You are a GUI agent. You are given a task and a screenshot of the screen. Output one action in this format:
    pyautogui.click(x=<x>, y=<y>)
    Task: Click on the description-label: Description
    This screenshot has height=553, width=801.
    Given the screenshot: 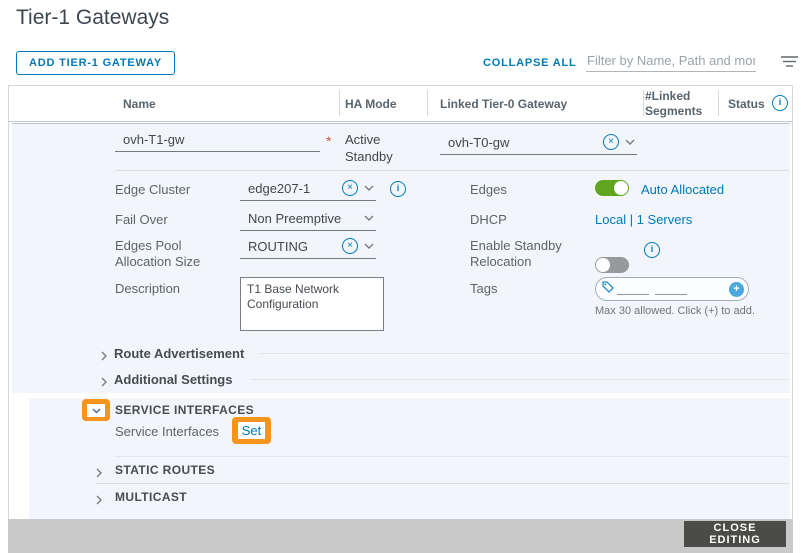 What is the action you would take?
    pyautogui.click(x=148, y=288)
    